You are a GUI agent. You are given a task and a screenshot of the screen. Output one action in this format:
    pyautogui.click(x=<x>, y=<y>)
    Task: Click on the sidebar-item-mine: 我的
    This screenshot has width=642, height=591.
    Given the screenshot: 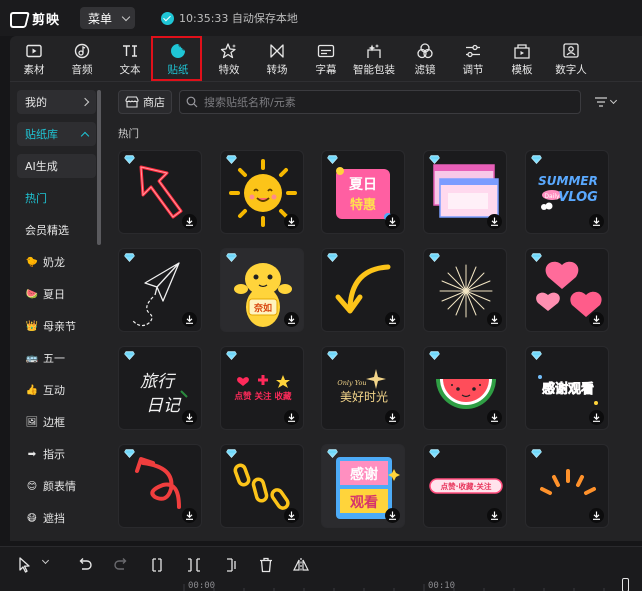 What is the action you would take?
    pyautogui.click(x=56, y=102)
    